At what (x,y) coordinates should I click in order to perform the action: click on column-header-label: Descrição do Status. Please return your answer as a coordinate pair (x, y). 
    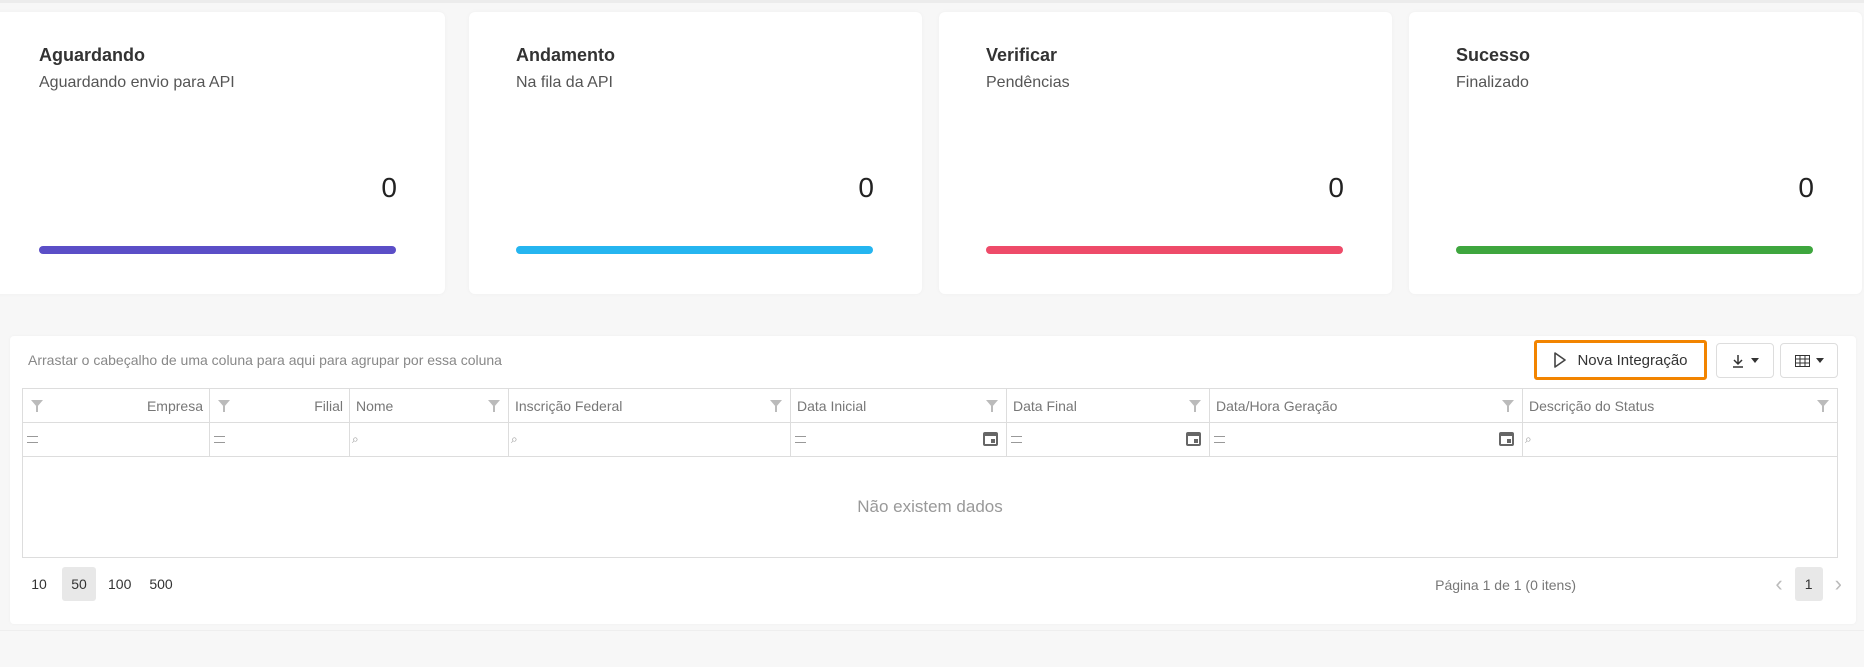
    Looking at the image, I should click on (1592, 406).